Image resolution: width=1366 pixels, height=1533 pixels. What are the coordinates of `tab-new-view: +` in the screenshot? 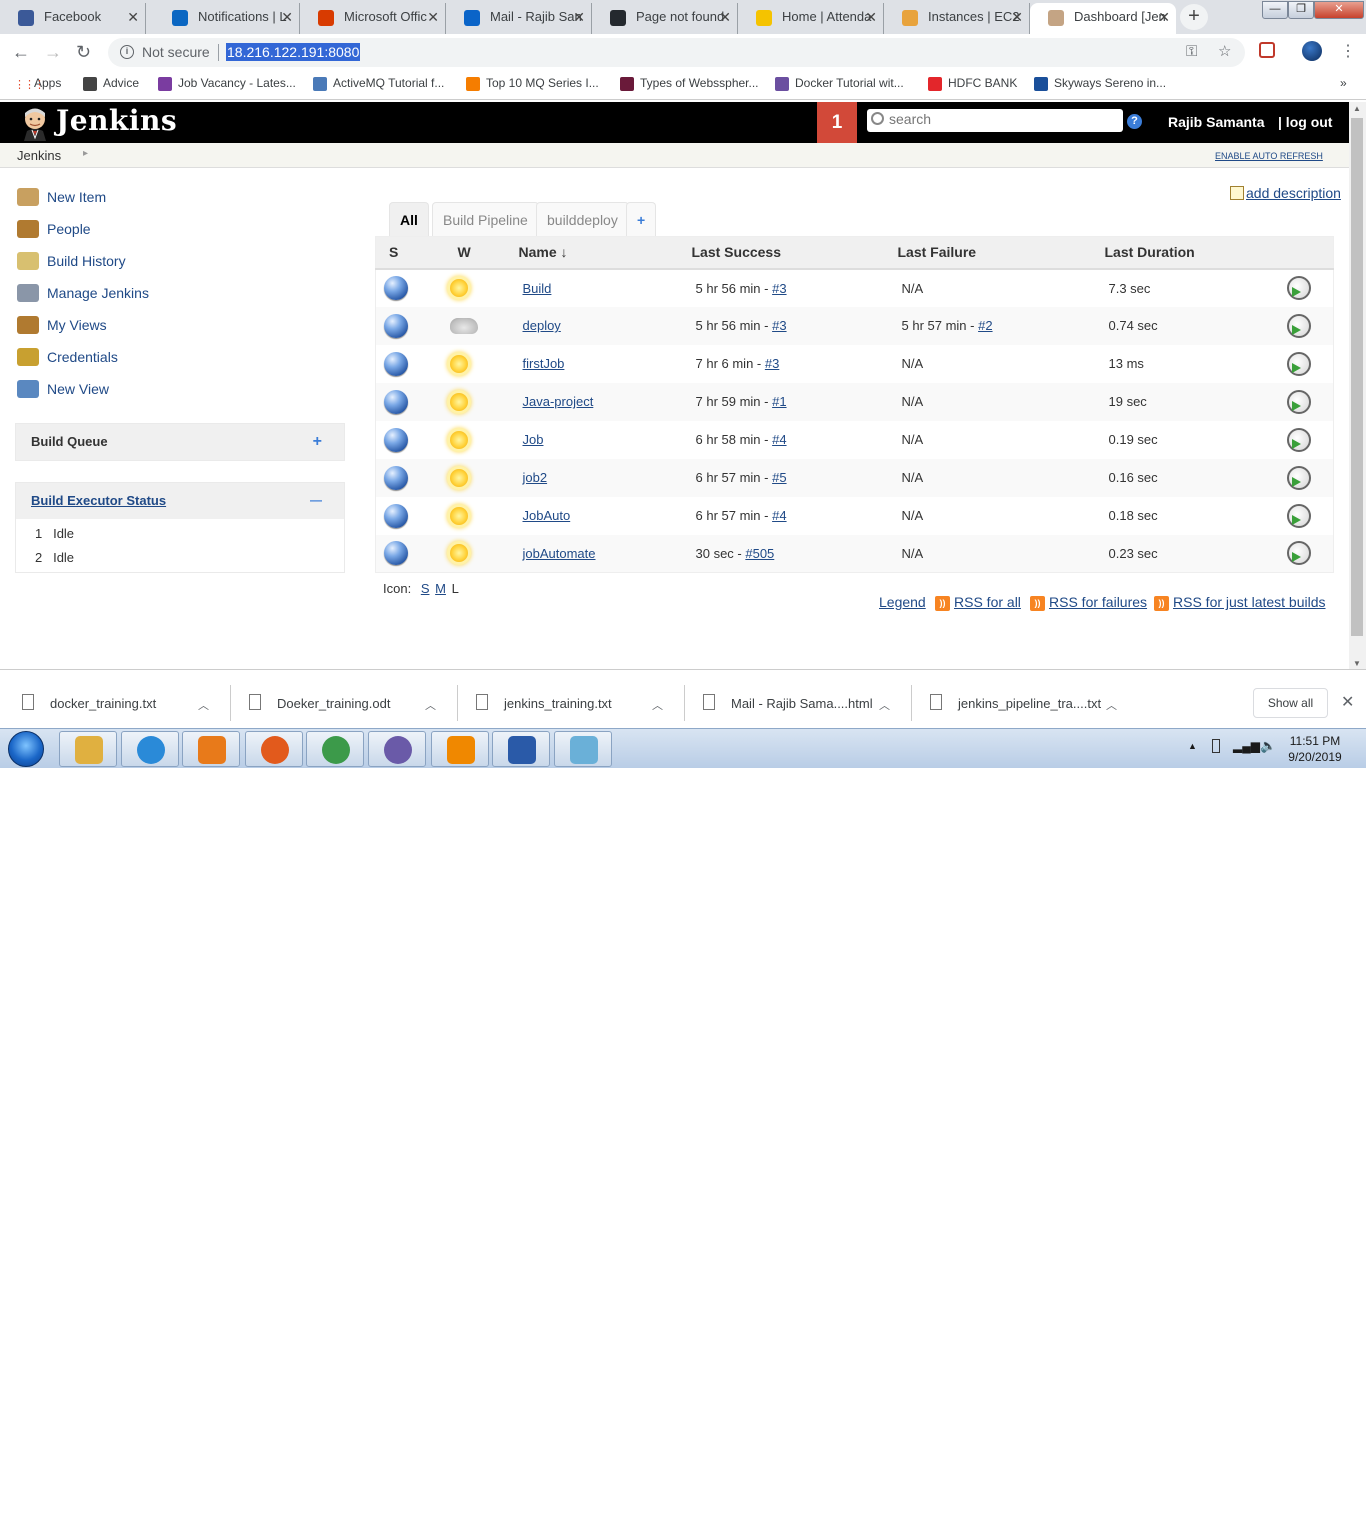 It's located at (641, 219).